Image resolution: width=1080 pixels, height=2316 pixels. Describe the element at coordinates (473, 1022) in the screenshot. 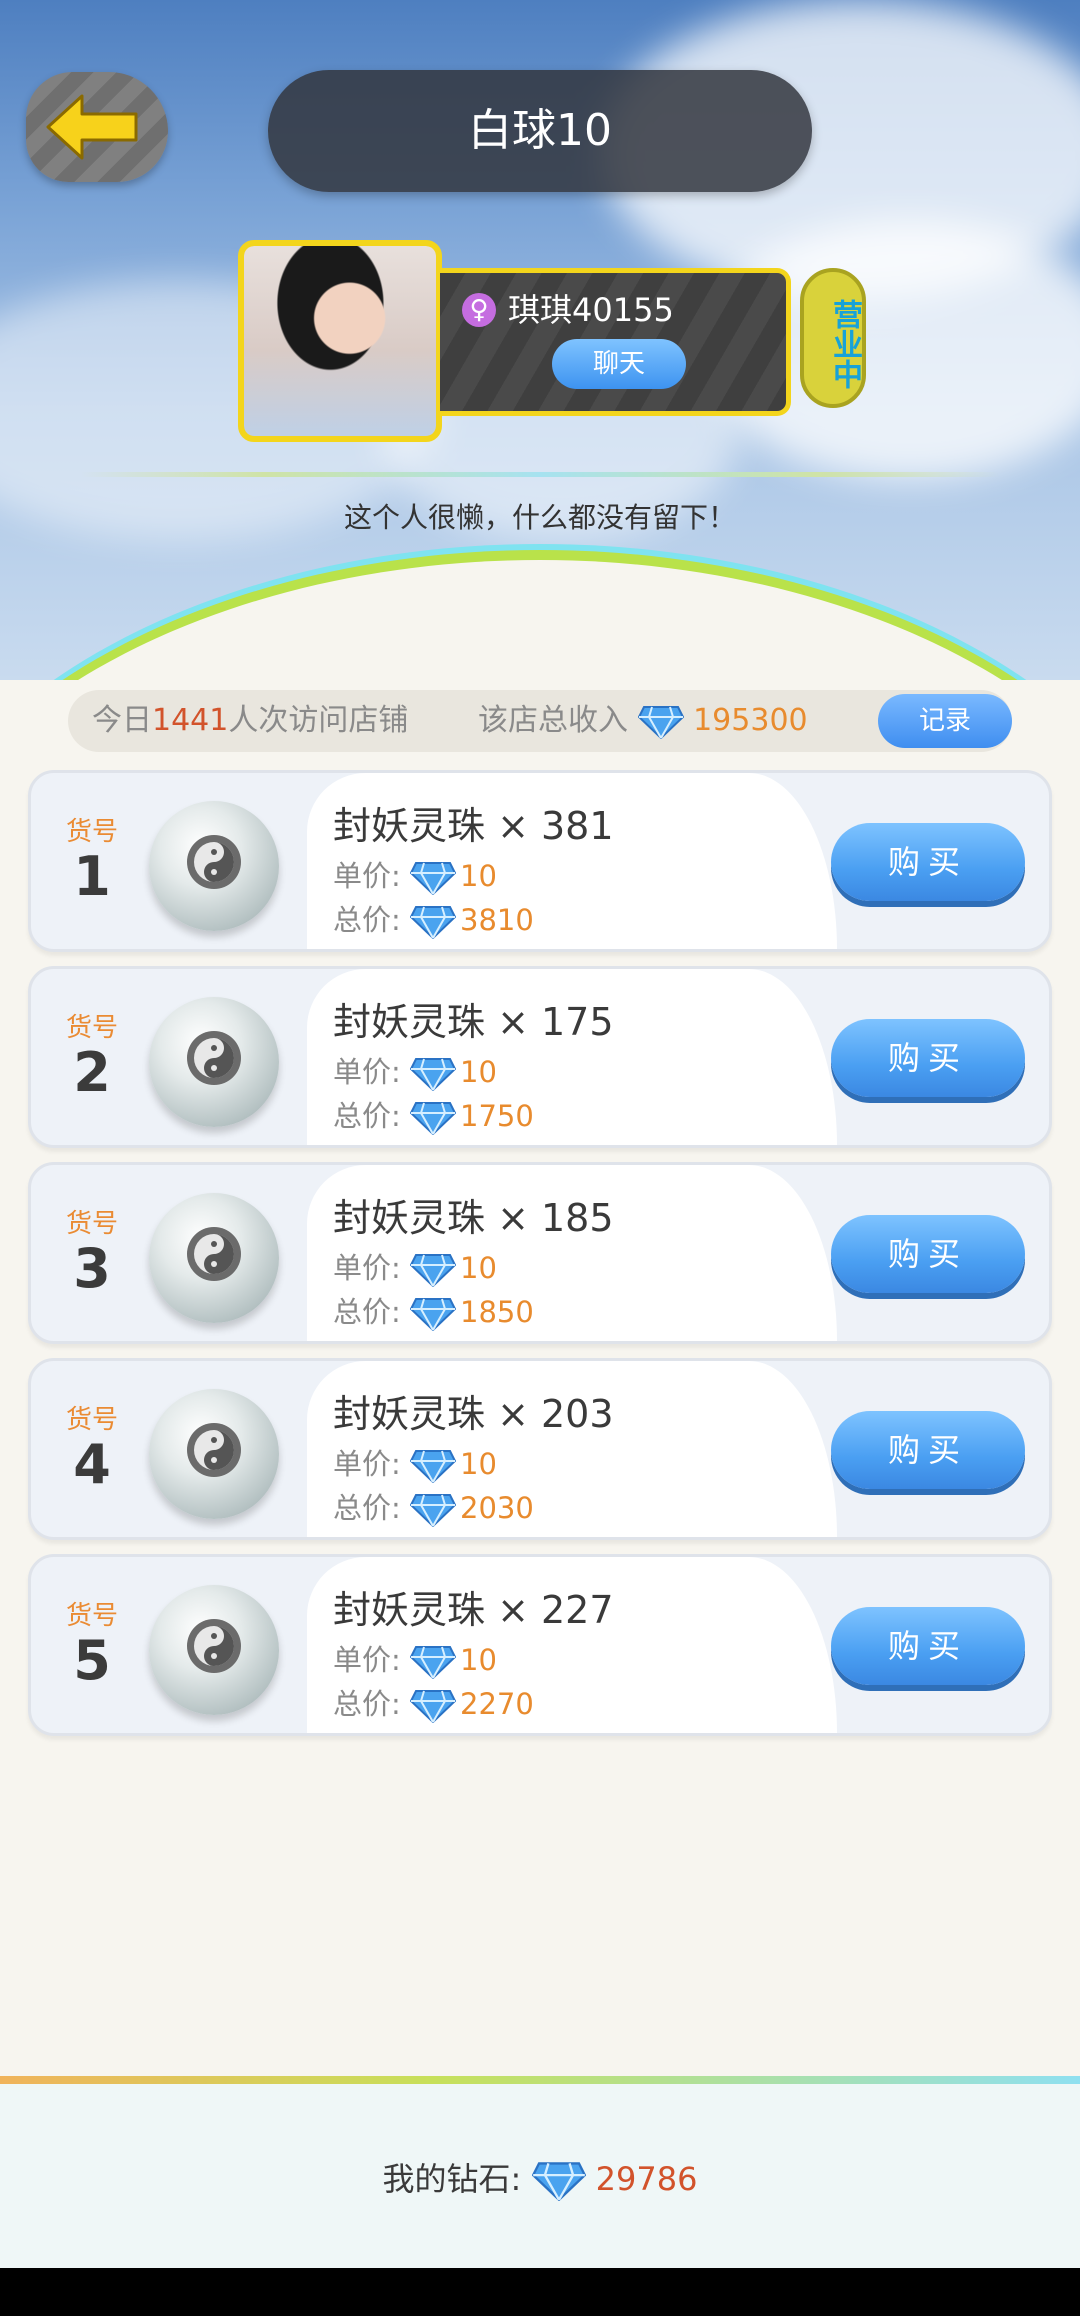

I see `item-name: 封妖灵珠 × 175` at that location.